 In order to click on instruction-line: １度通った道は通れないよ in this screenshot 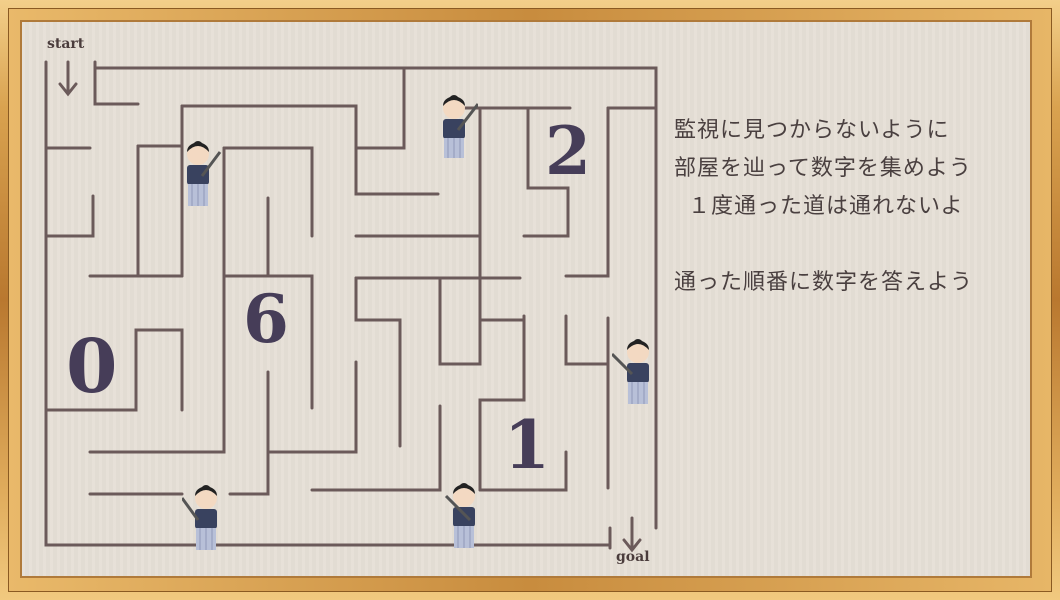, I will do `click(826, 206)`.